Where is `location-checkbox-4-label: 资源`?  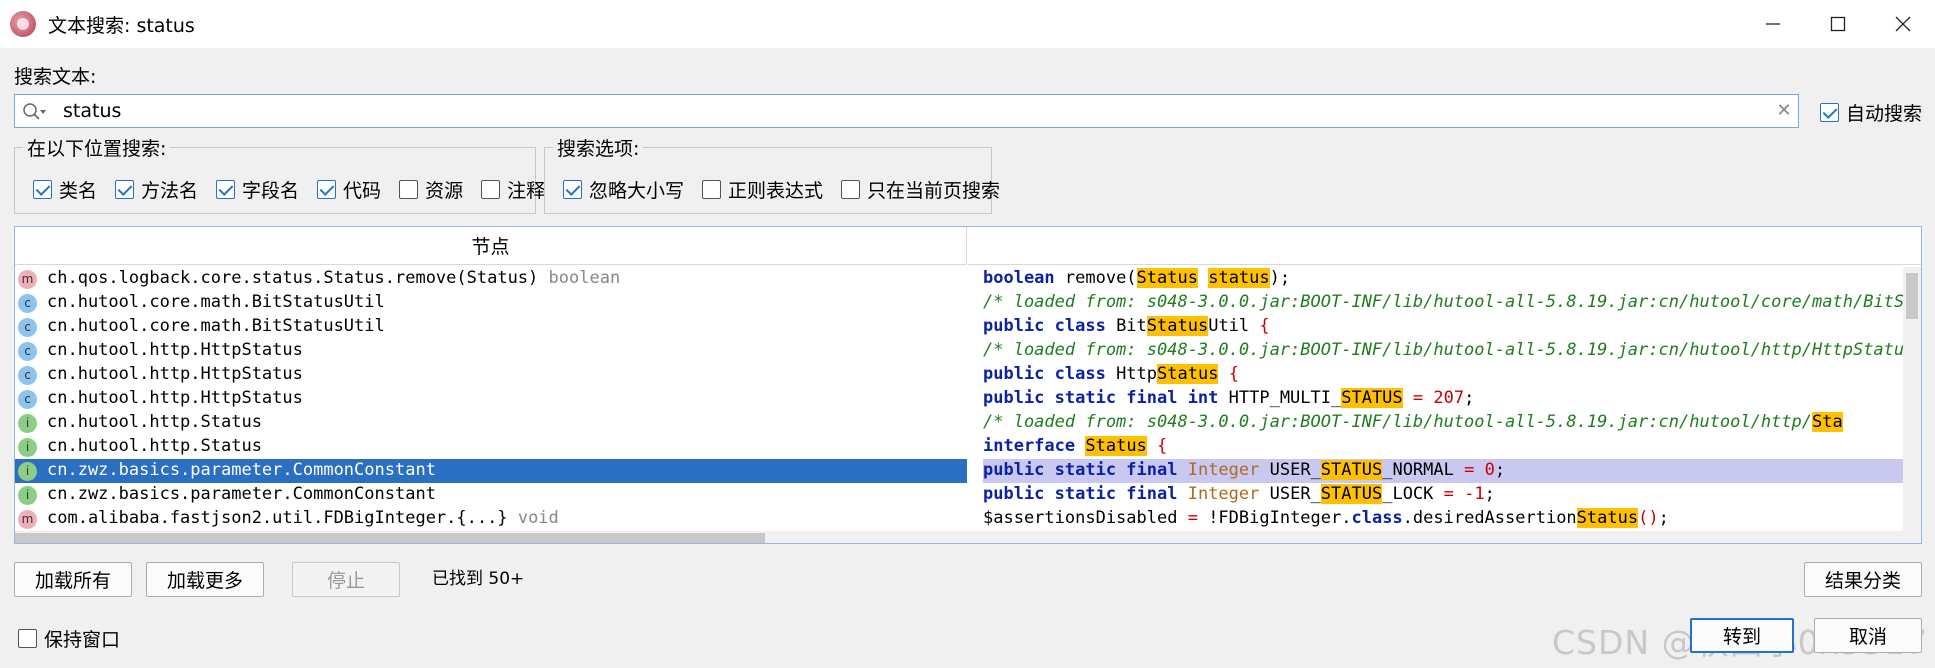 location-checkbox-4-label: 资源 is located at coordinates (444, 191).